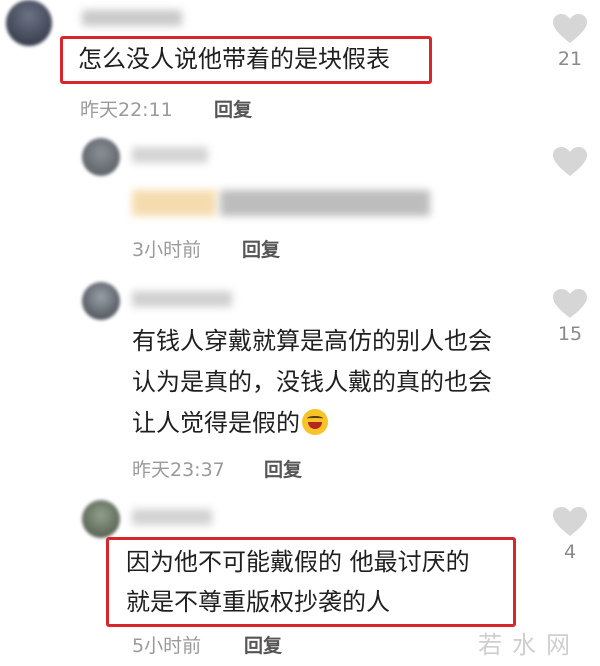 The width and height of the screenshot is (600, 666). Describe the element at coordinates (570, 334) in the screenshot. I see `like-count: 15` at that location.